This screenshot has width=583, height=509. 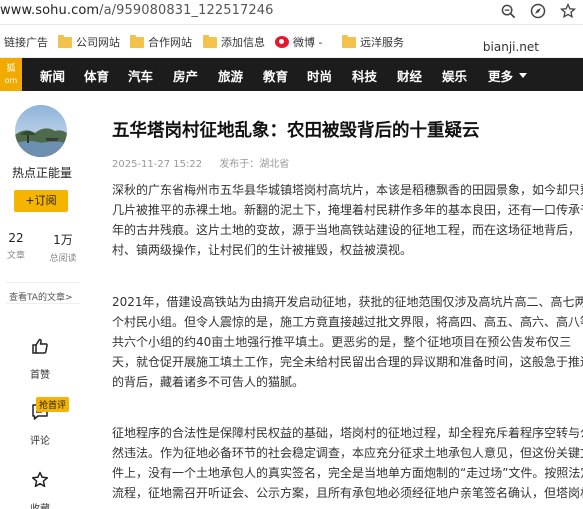 I want to click on bookmark-weibo: 微博 -, so click(x=298, y=42).